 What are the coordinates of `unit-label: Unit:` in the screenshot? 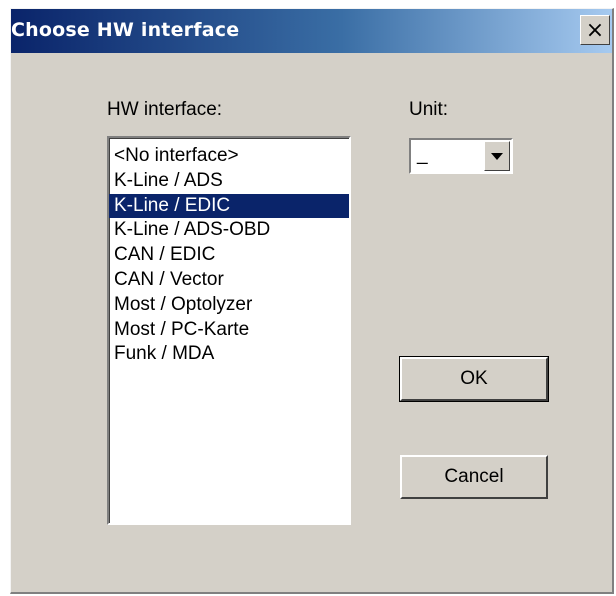 It's located at (429, 109).